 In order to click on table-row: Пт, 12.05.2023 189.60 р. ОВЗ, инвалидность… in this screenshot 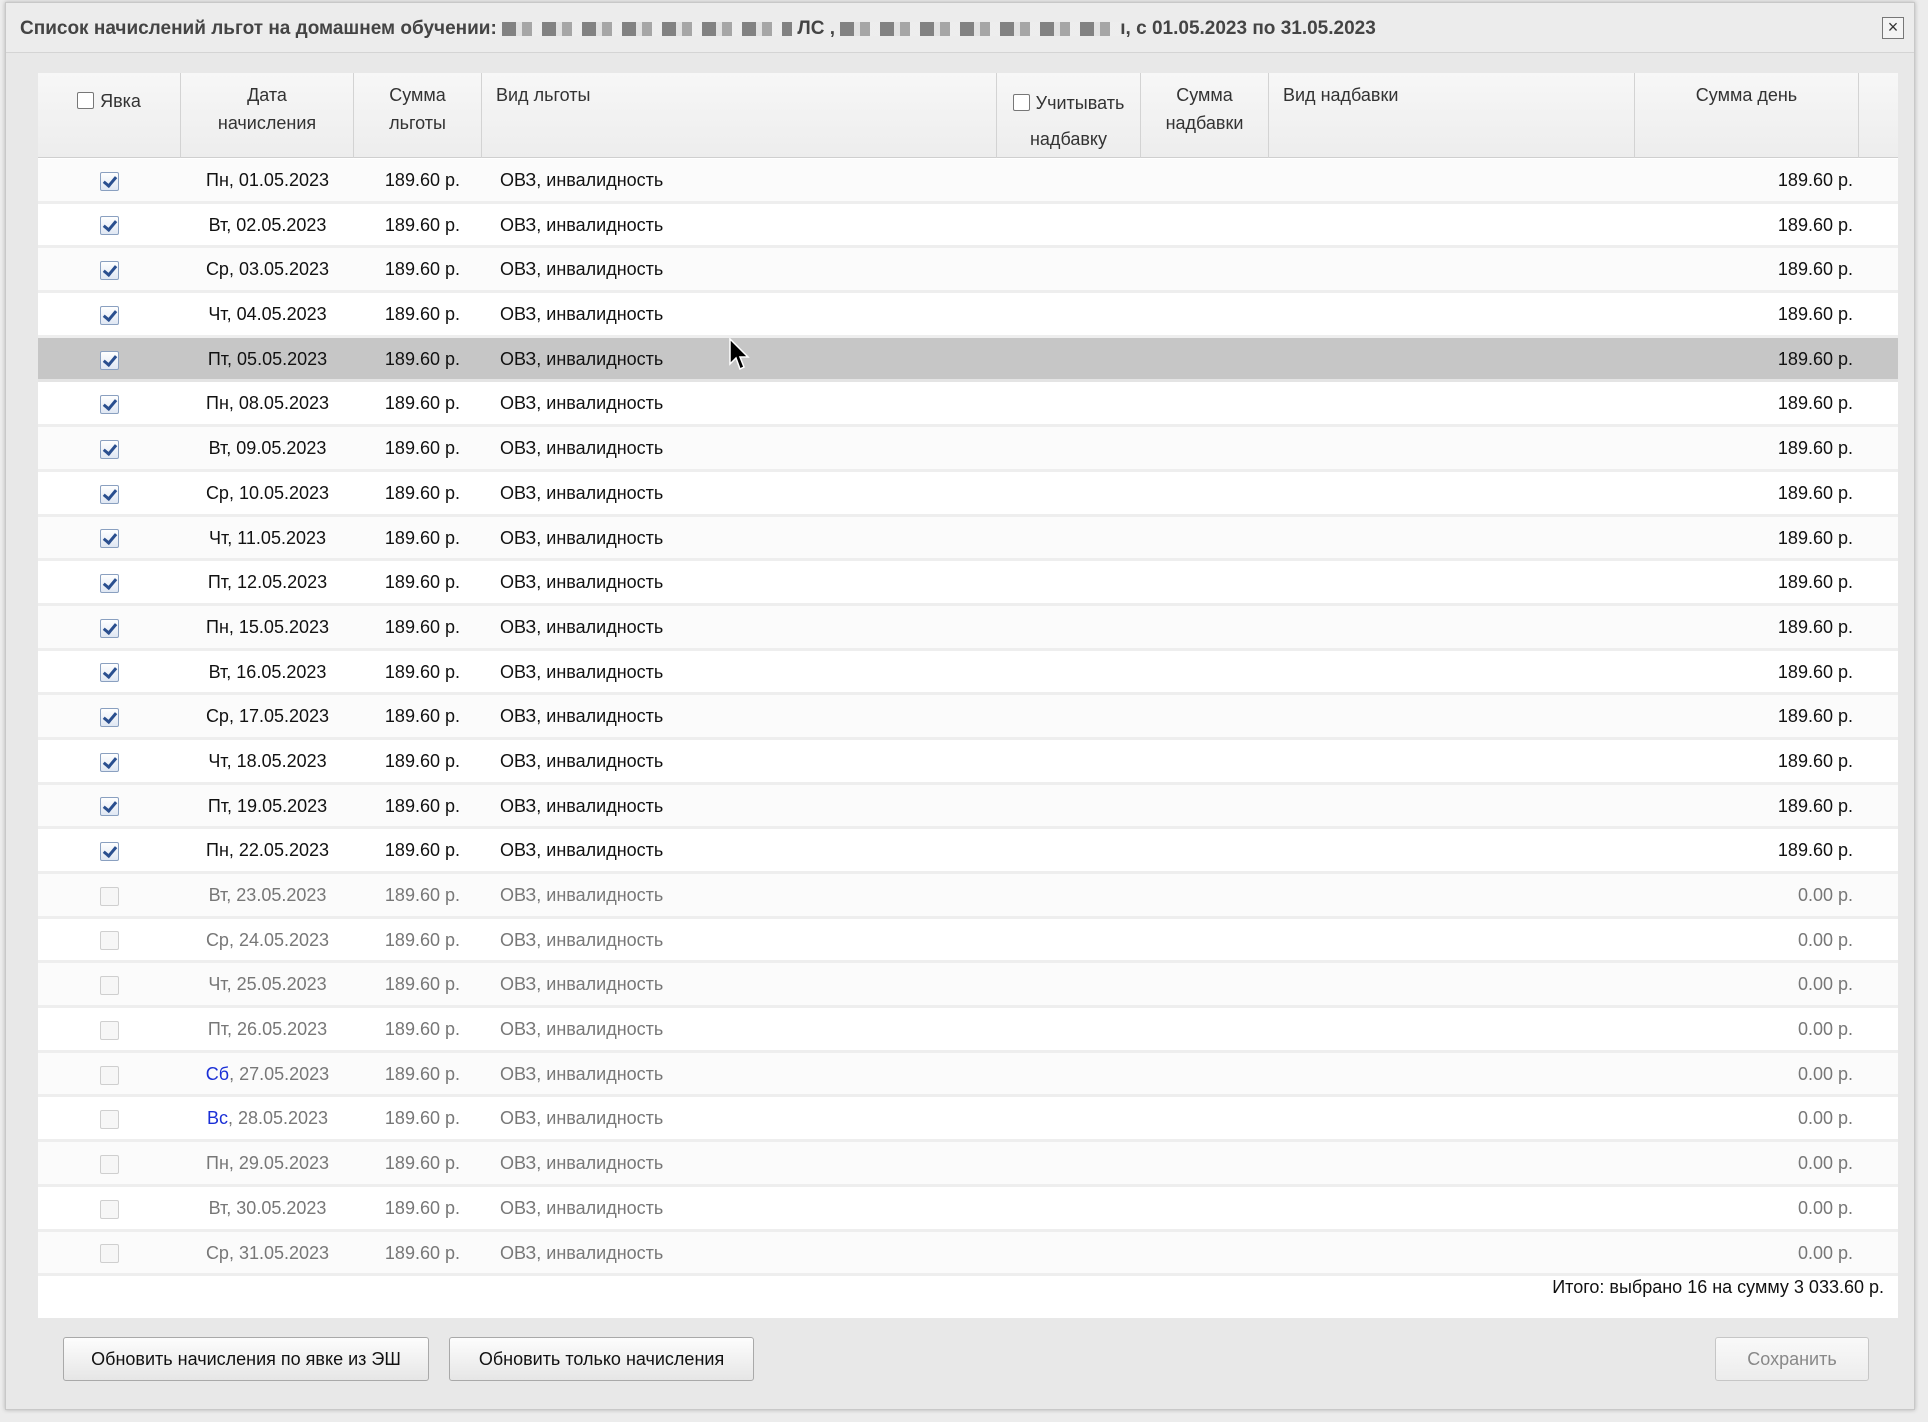, I will do `click(968, 583)`.